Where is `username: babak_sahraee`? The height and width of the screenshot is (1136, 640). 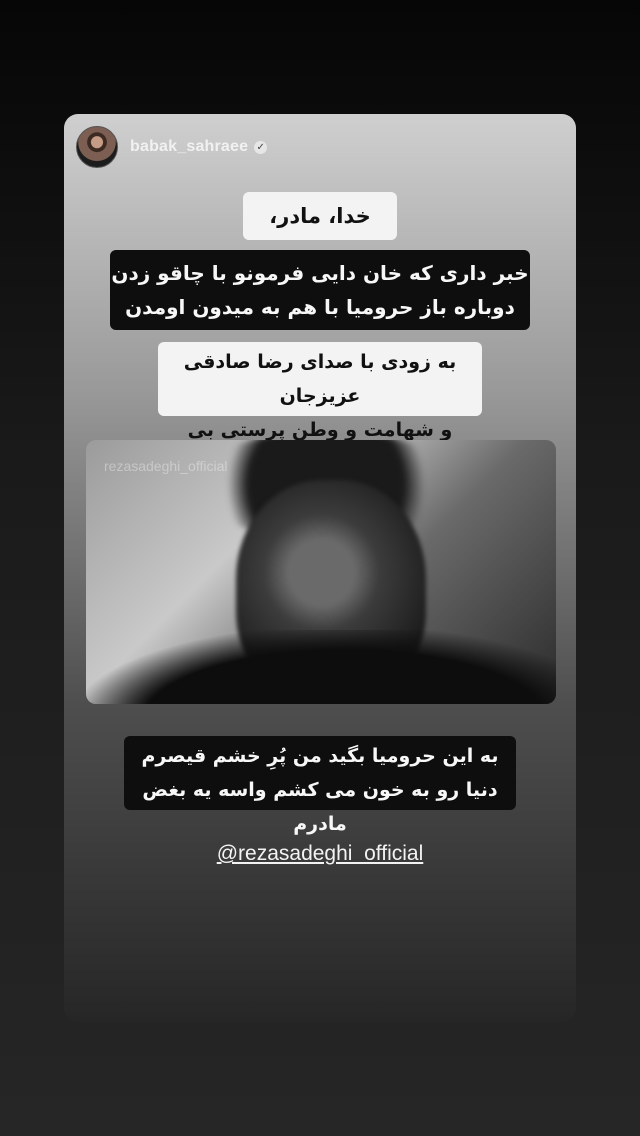 username: babak_sahraee is located at coordinates (189, 147).